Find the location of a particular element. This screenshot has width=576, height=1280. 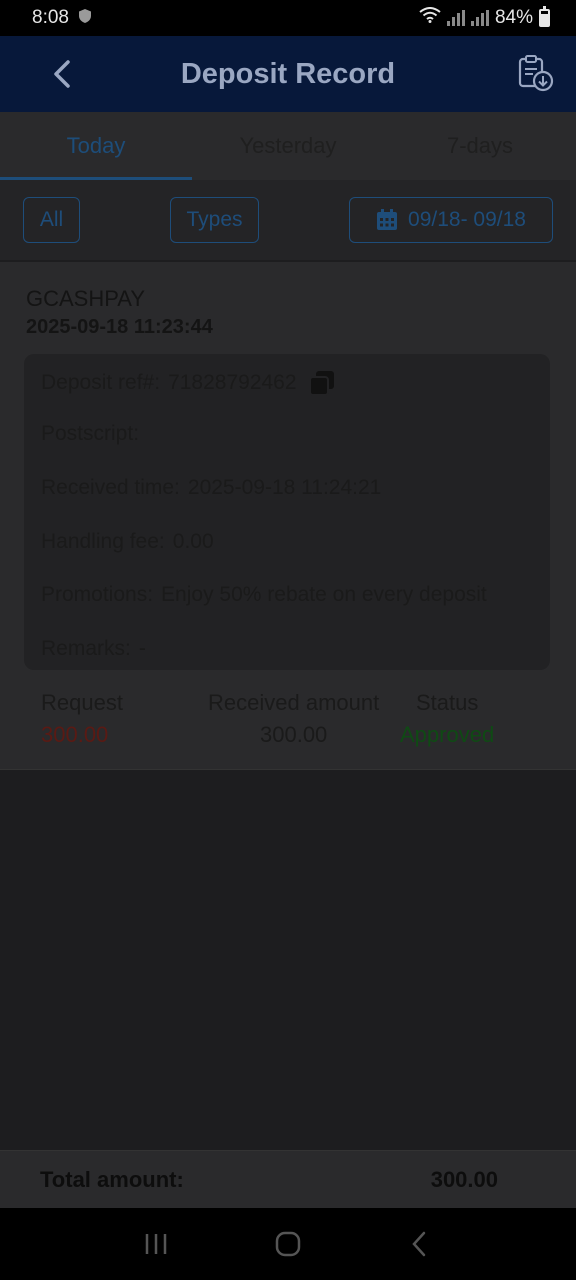

app-header: Deposit Record is located at coordinates (288, 74).